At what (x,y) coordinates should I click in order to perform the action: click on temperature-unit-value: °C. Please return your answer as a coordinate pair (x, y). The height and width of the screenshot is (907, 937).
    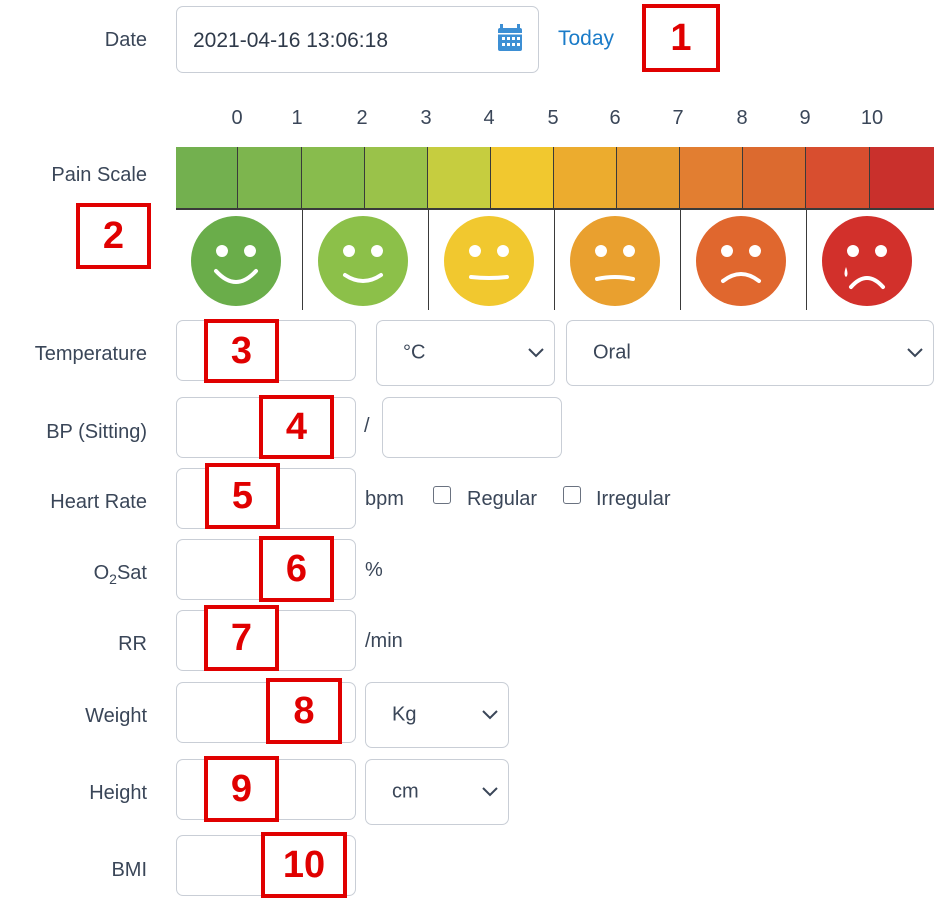
    Looking at the image, I should click on (414, 352).